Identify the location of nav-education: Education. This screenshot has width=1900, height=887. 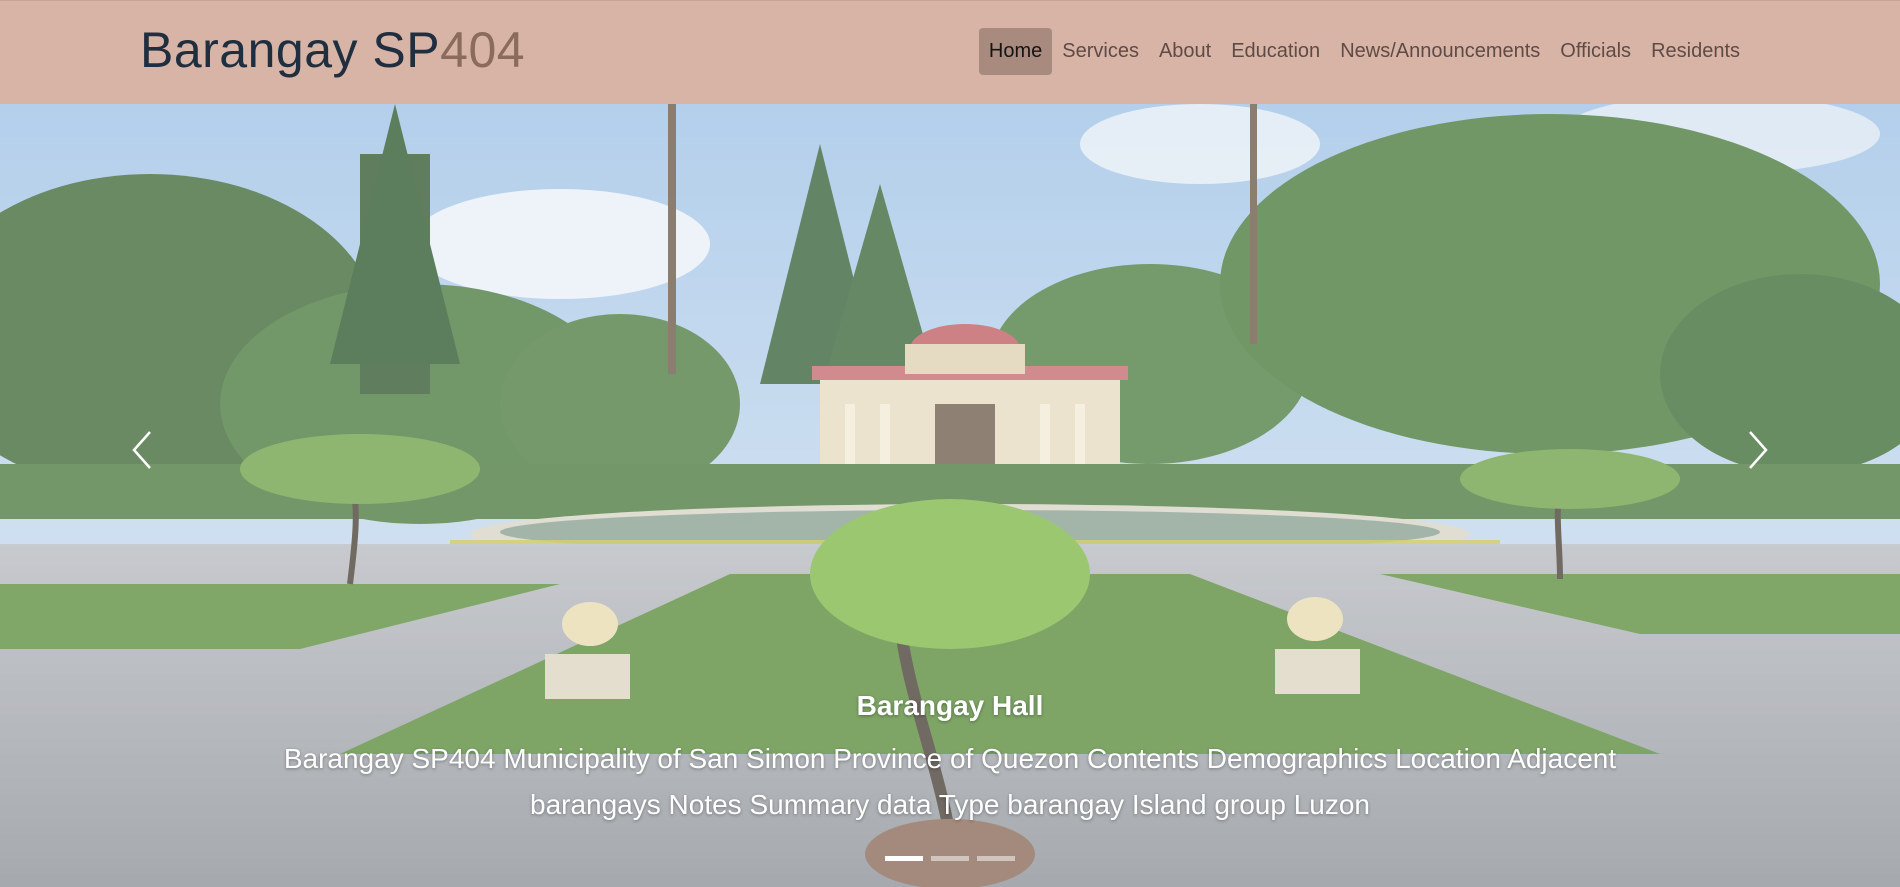
(1275, 51).